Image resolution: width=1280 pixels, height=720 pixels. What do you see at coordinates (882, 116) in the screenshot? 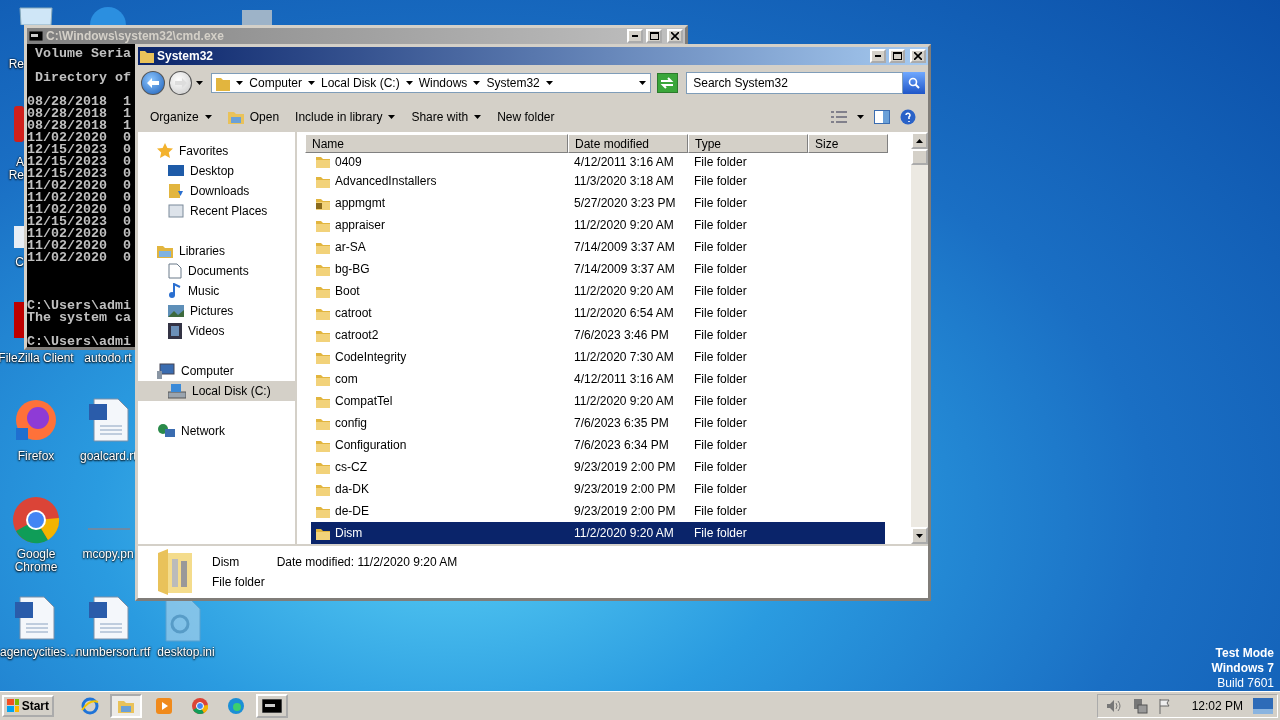
I see `preview-pane-icon` at bounding box center [882, 116].